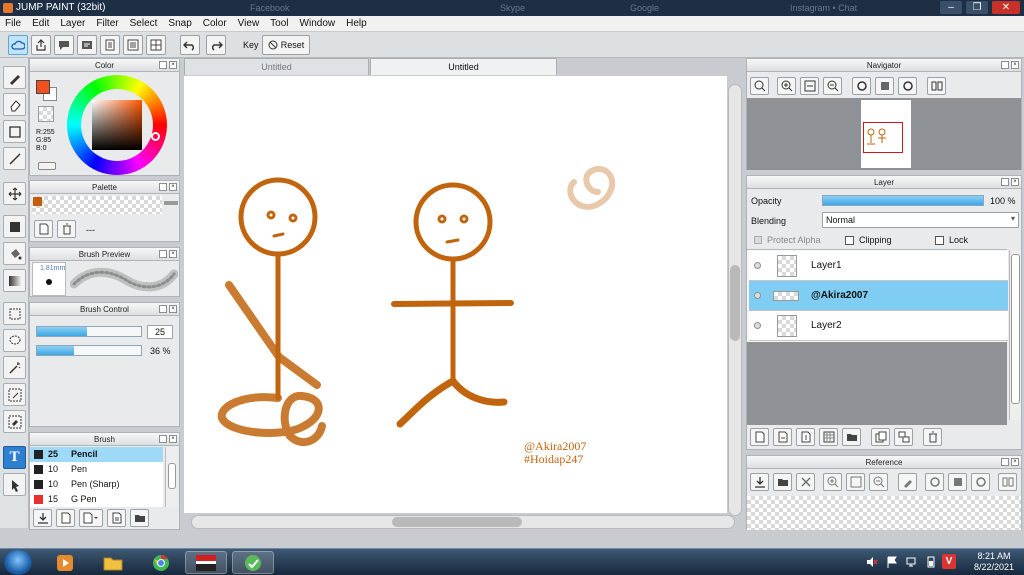 Image resolution: width=1024 pixels, height=575 pixels. I want to click on maximize-button: ❐, so click(977, 7).